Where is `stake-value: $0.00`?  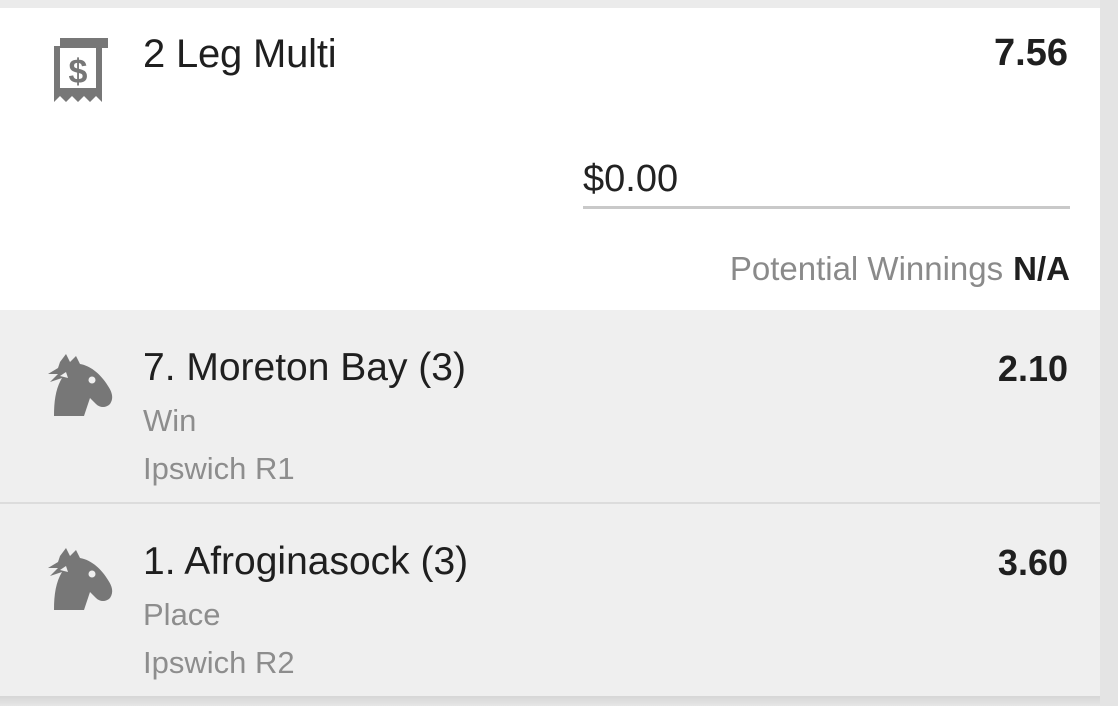 stake-value: $0.00 is located at coordinates (631, 179).